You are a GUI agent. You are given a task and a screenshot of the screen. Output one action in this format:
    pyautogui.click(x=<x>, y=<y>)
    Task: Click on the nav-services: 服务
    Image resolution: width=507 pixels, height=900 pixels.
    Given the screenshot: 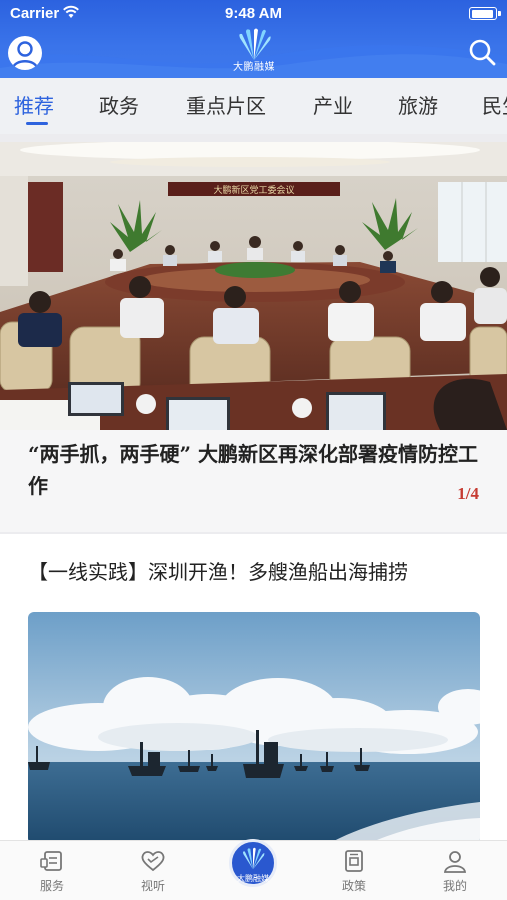 What is the action you would take?
    pyautogui.click(x=52, y=871)
    